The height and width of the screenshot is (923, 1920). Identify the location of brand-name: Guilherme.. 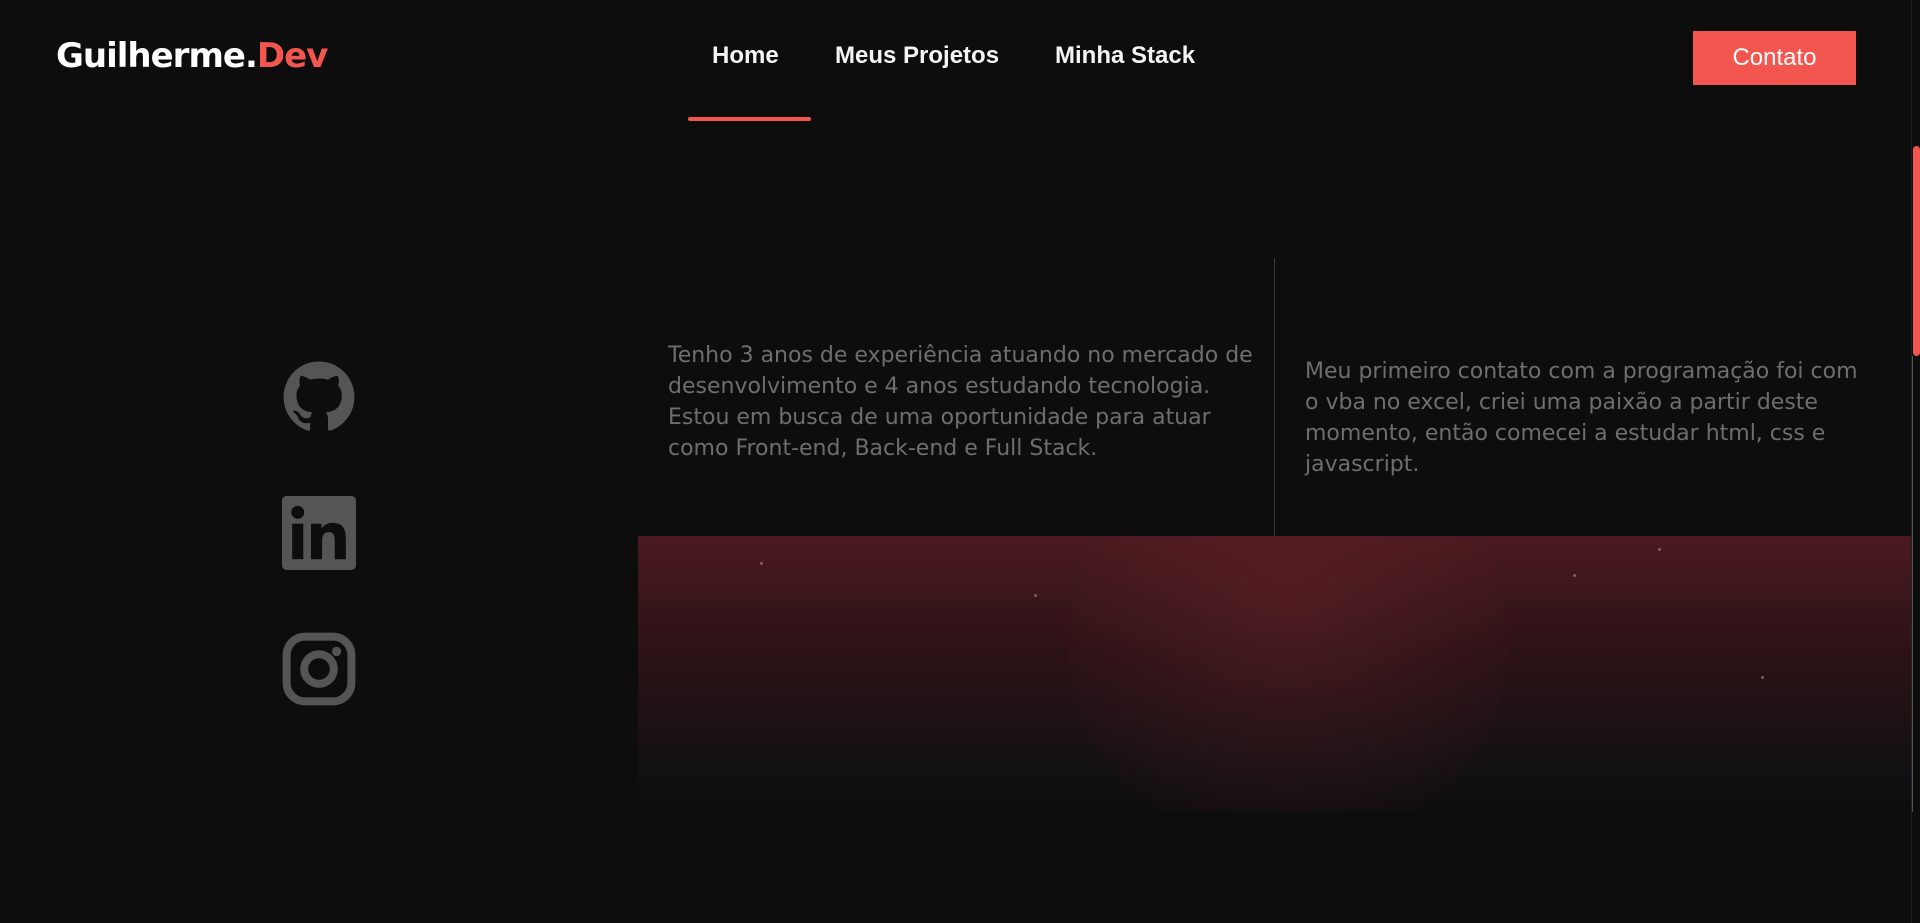
(157, 56).